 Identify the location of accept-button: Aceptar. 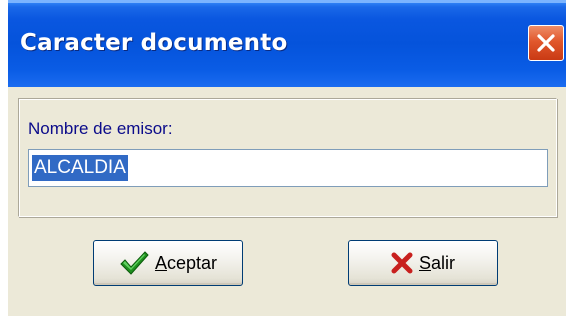
(168, 263).